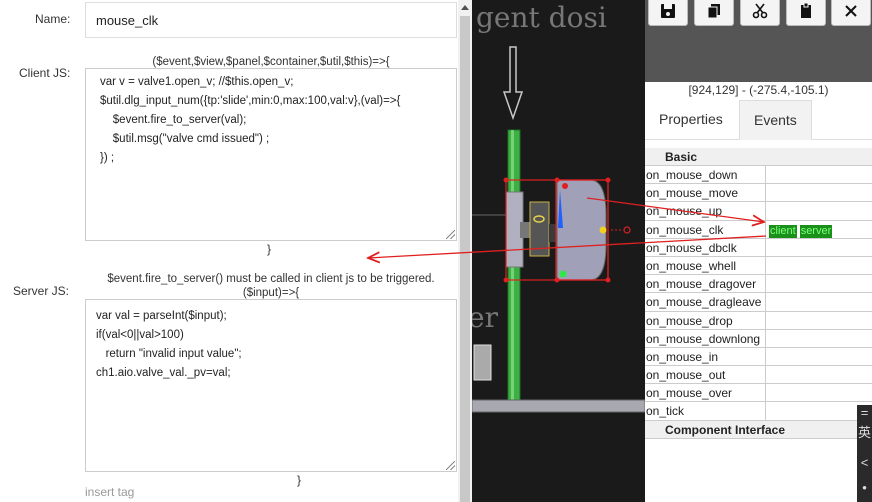 The height and width of the screenshot is (502, 872). What do you see at coordinates (758, 157) in the screenshot?
I see `section-basic-header: Basic` at bounding box center [758, 157].